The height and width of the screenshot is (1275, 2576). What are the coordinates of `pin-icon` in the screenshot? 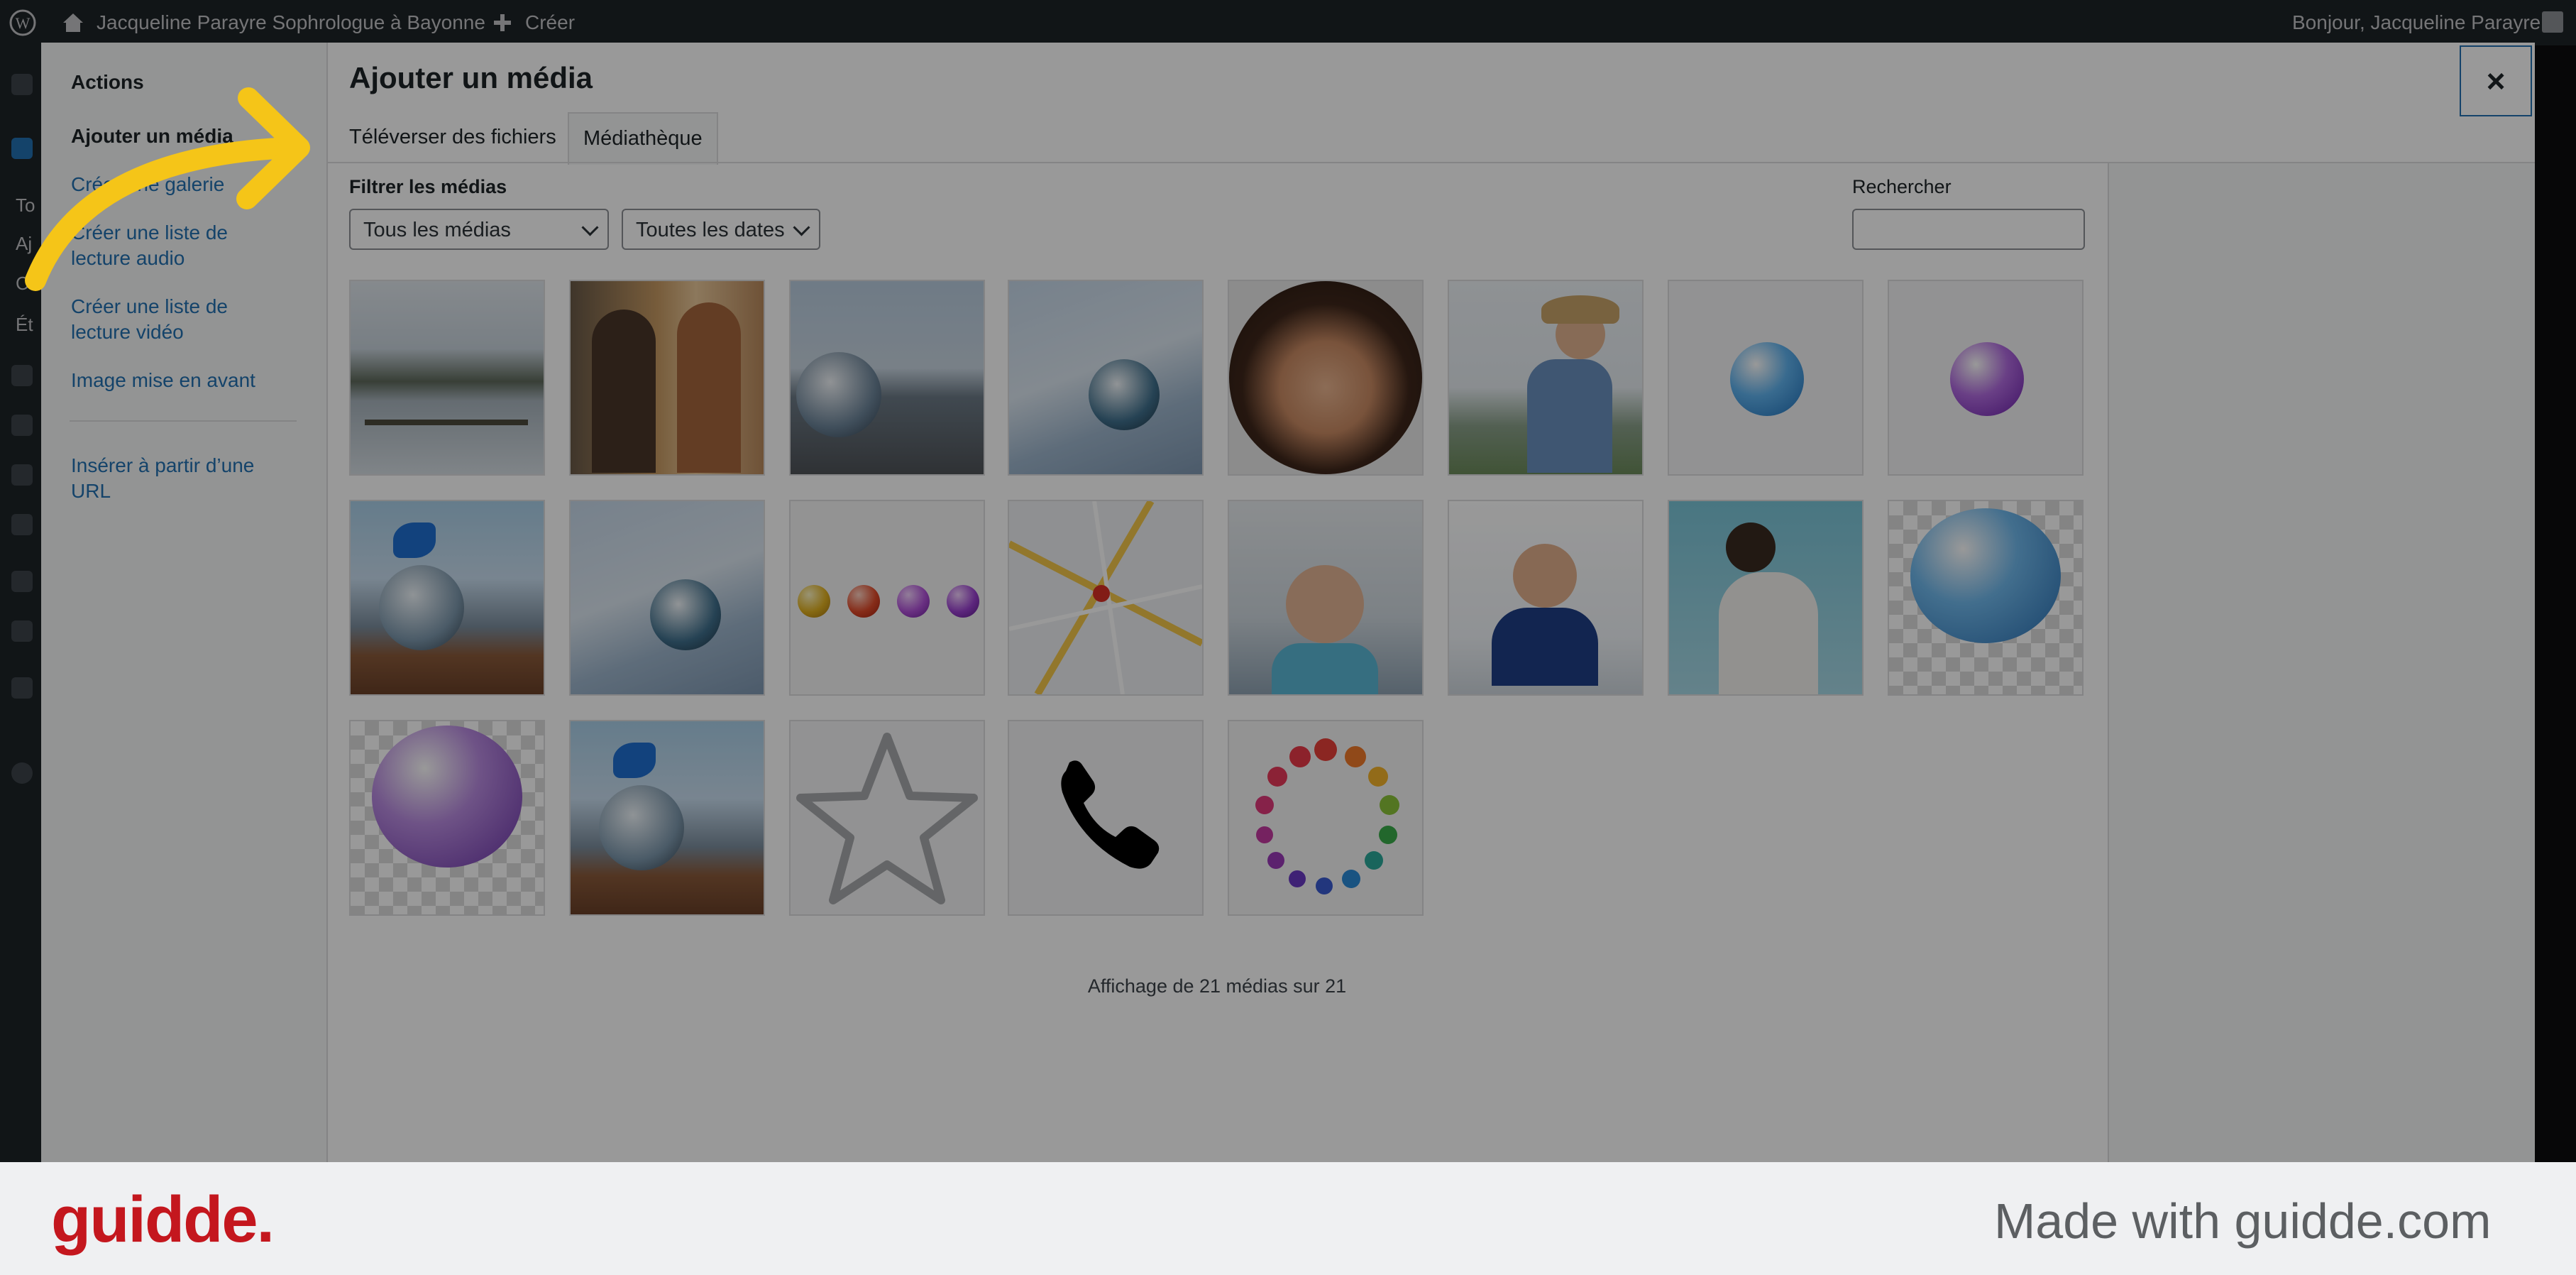 It's located at (22, 525).